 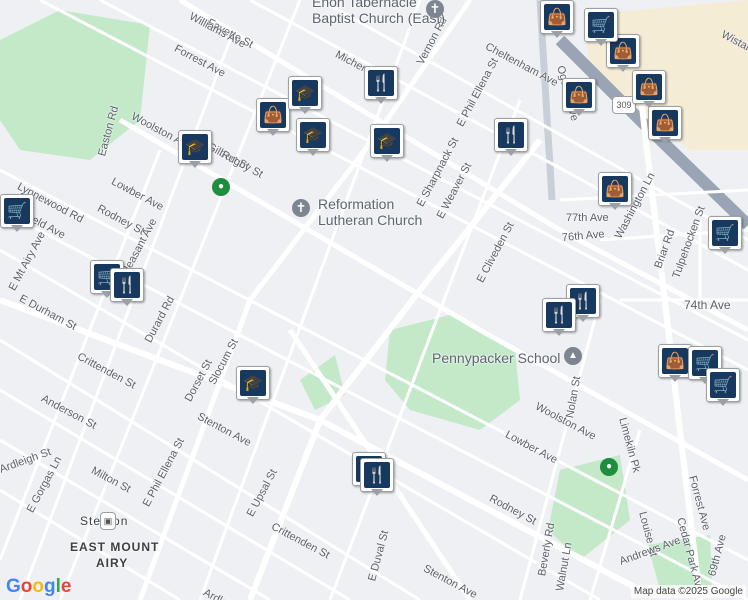 What do you see at coordinates (356, 204) in the screenshot?
I see `place-label: Reformation` at bounding box center [356, 204].